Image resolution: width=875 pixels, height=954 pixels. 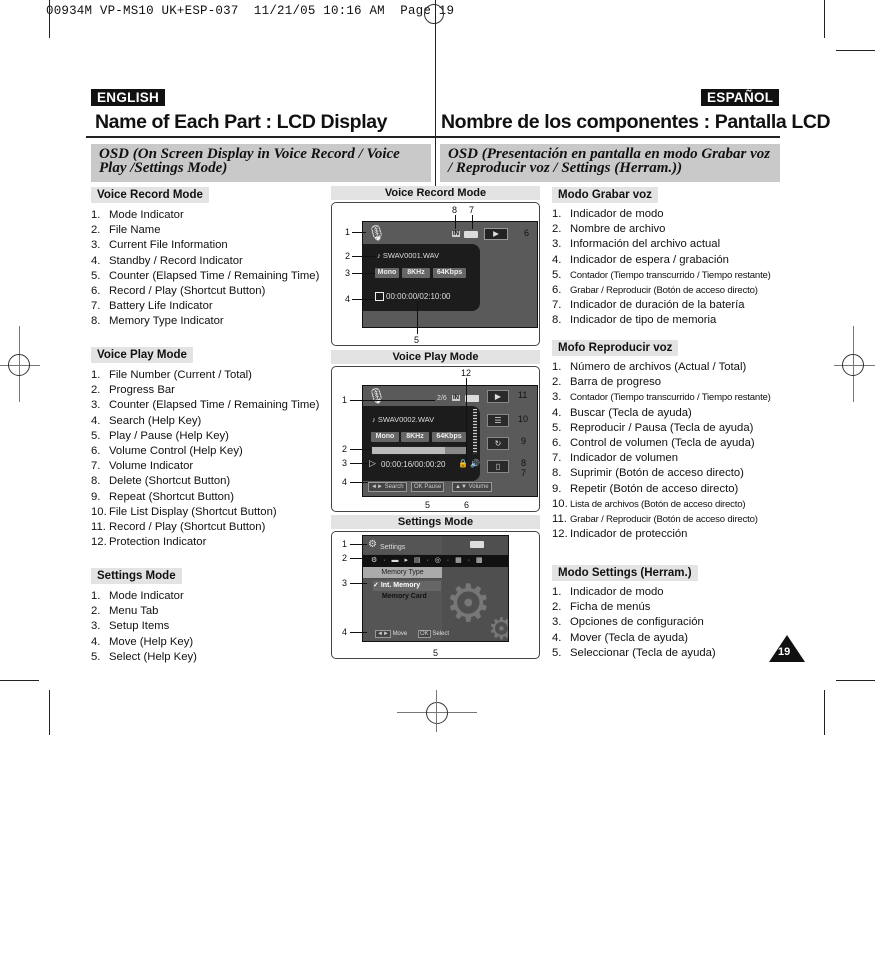 I want to click on option-label: Int. Memory, so click(x=400, y=585).